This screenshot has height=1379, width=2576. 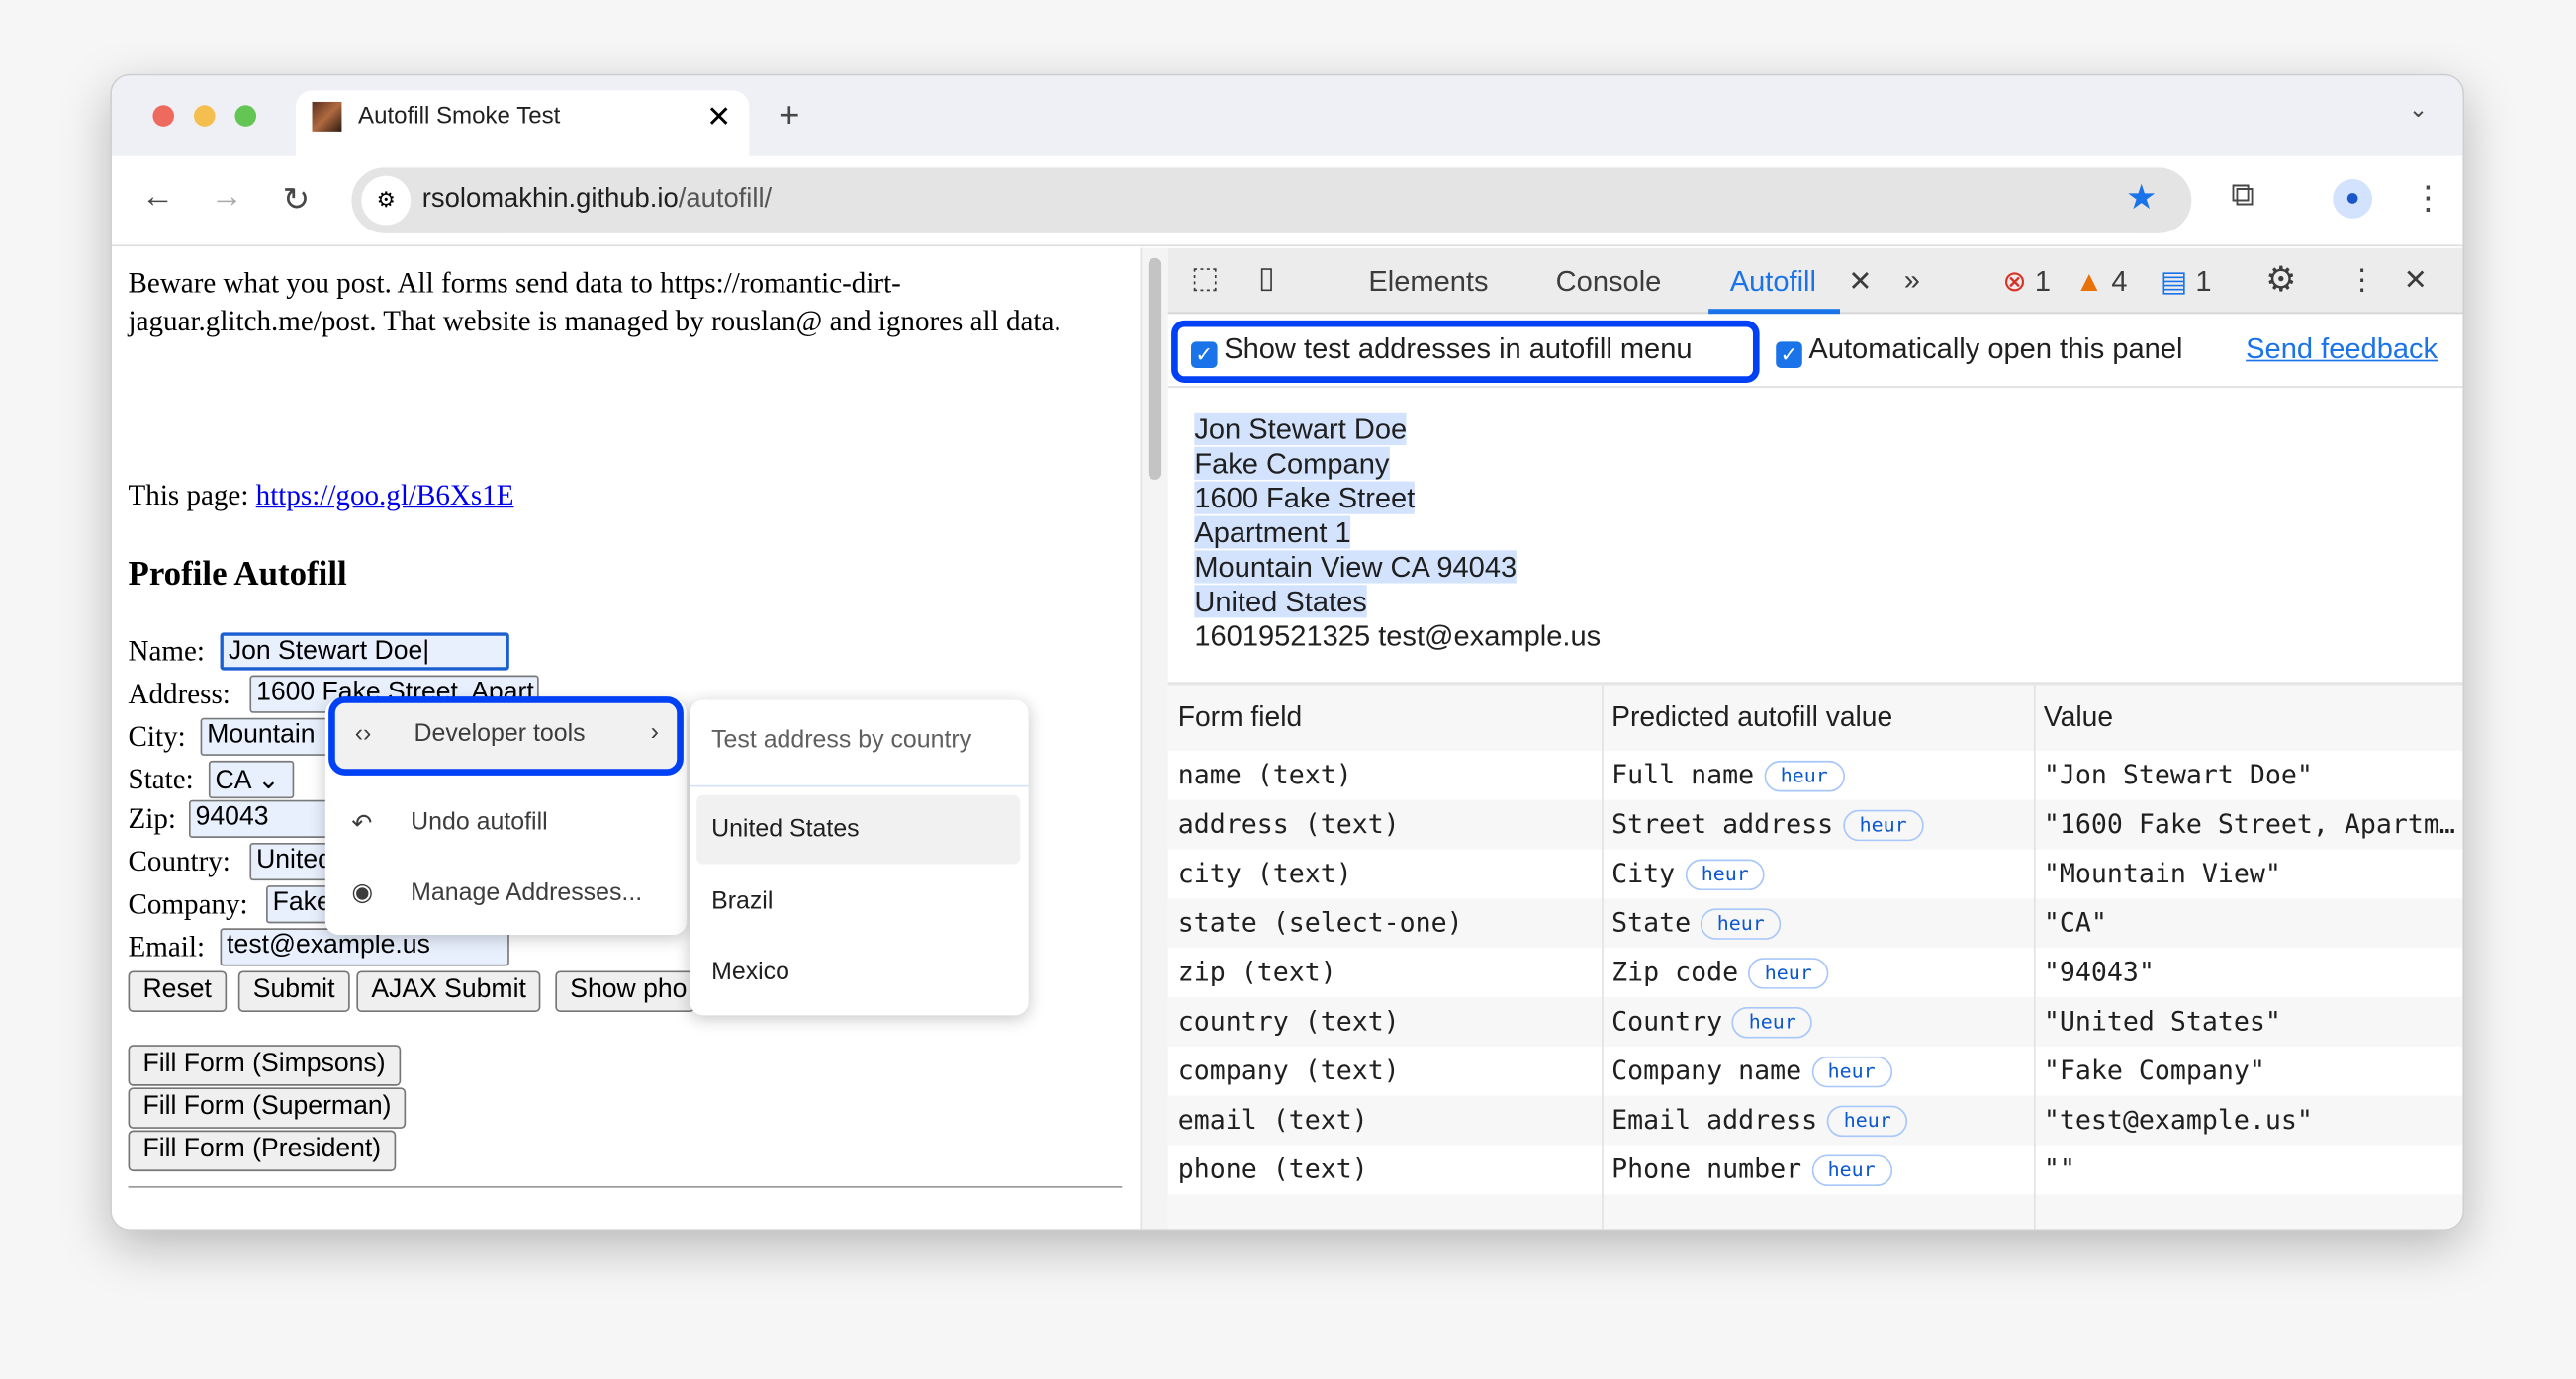 I want to click on back-icon: ←, so click(x=157, y=198).